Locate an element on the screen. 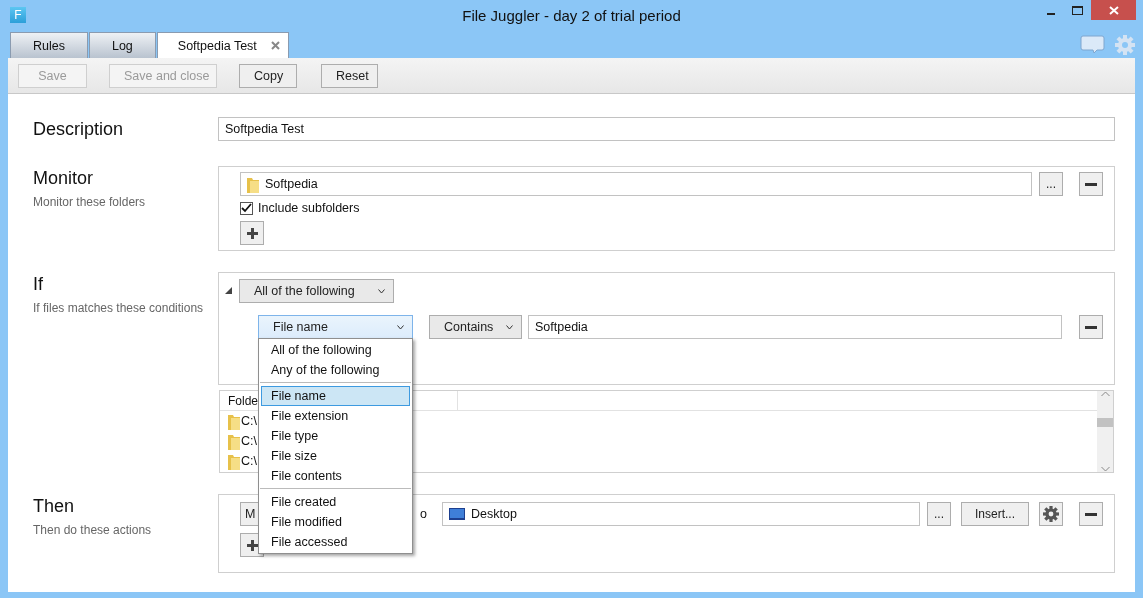 This screenshot has width=1143, height=598. scrollbar-thumb is located at coordinates (1105, 422).